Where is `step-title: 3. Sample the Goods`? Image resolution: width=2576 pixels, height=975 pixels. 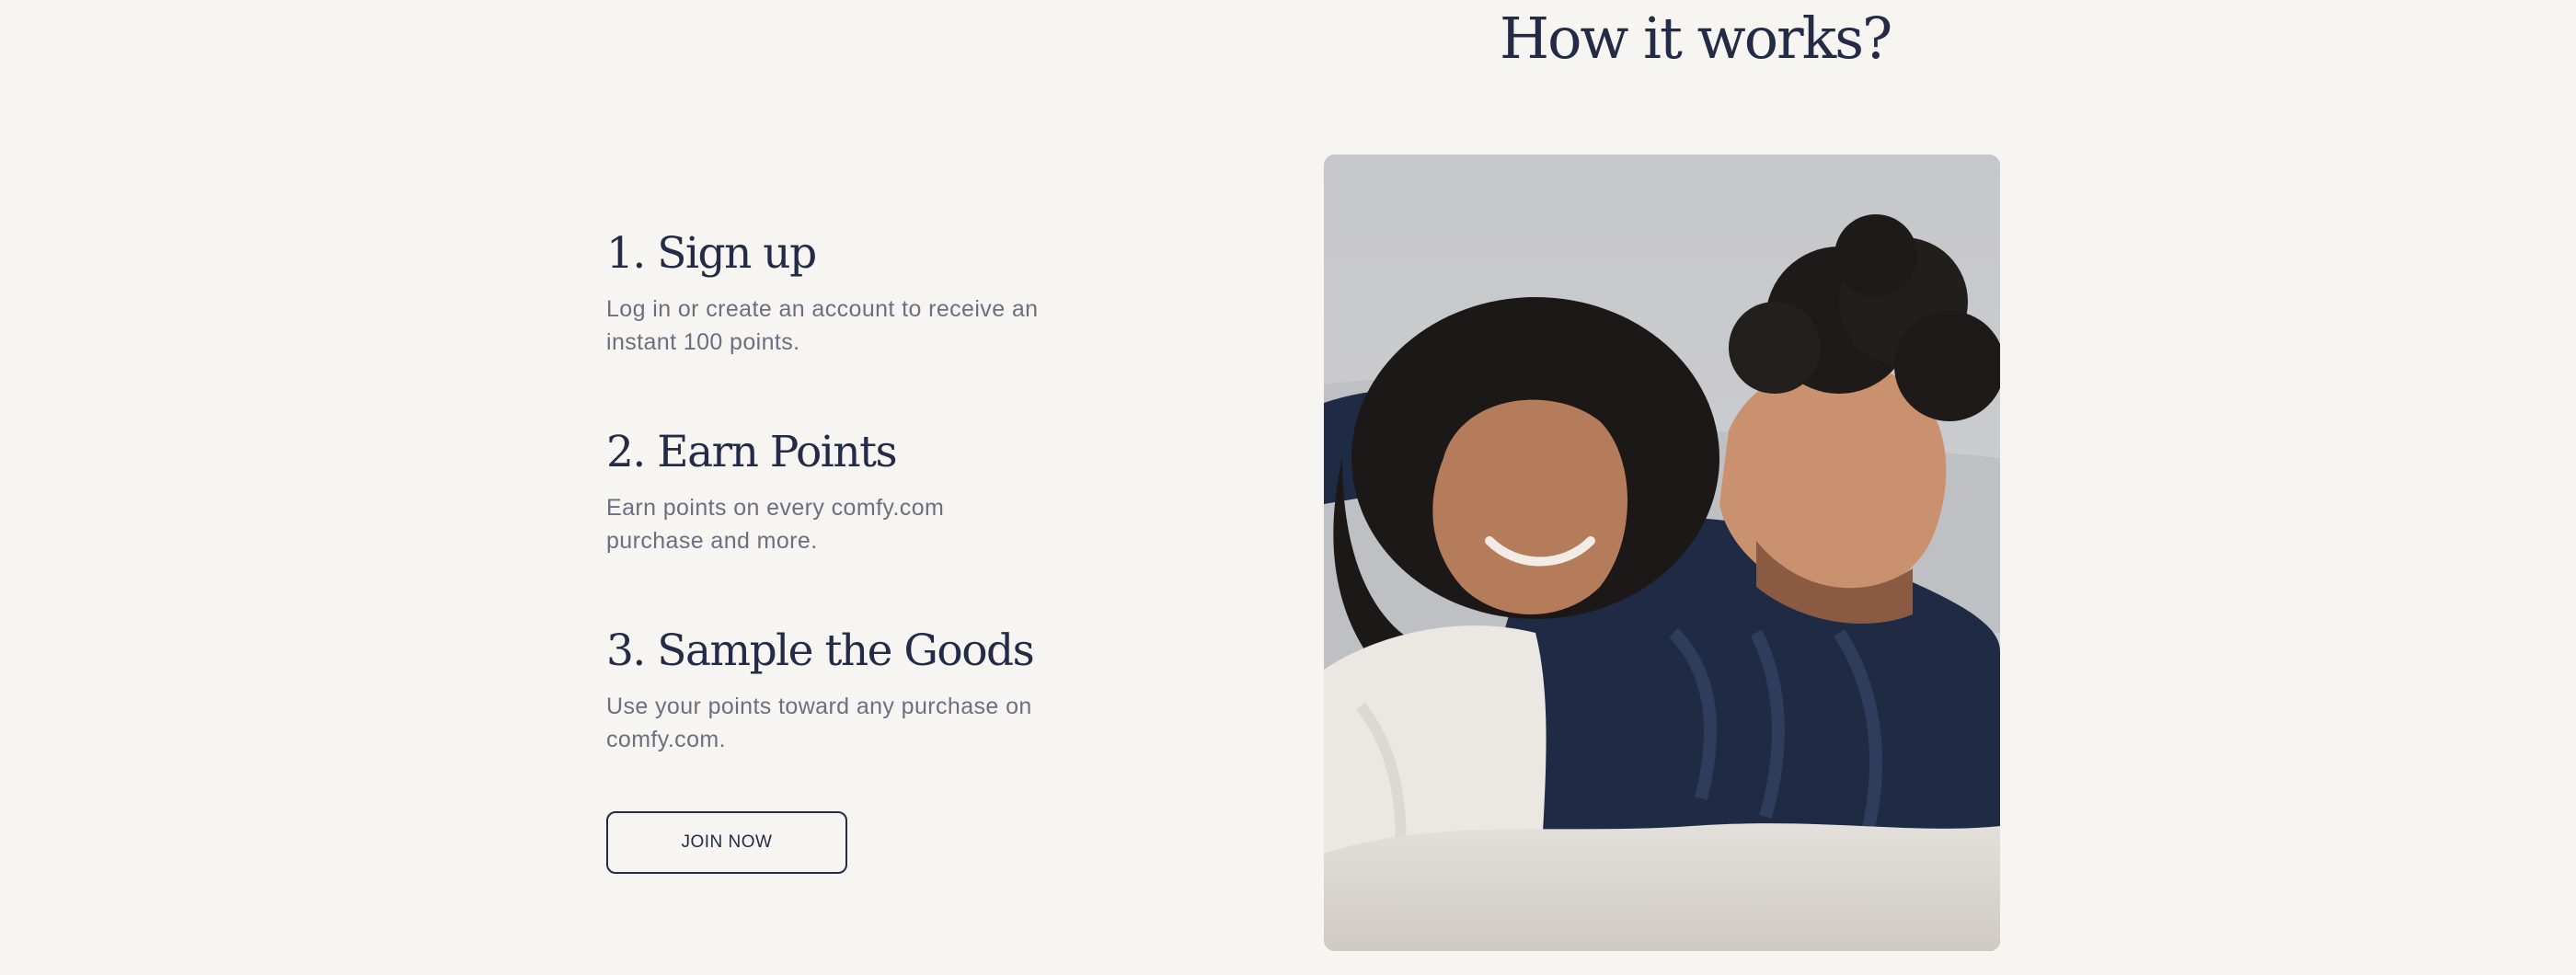
step-title: 3. Sample the Goods is located at coordinates (820, 650).